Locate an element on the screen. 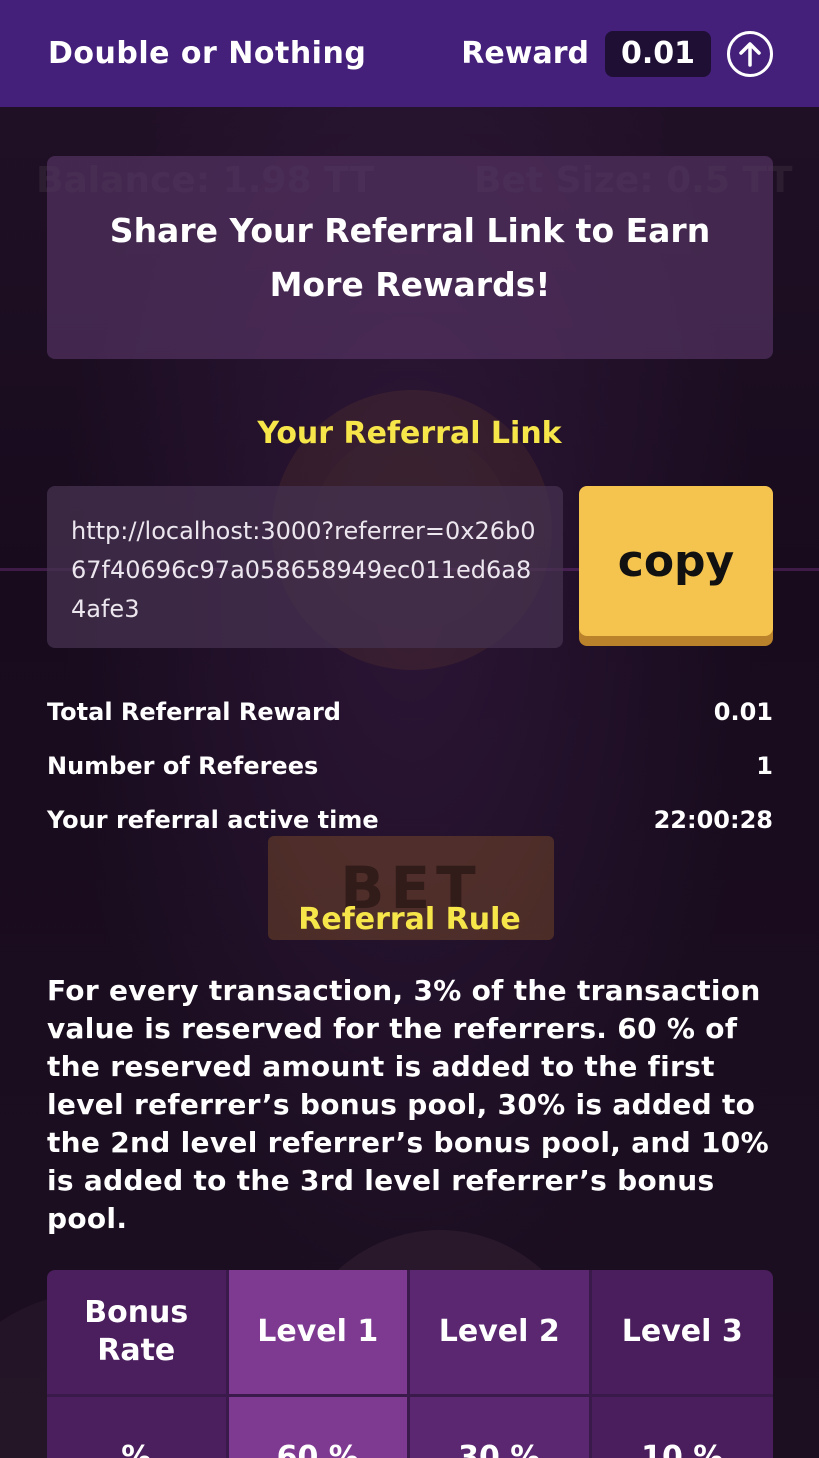  reward-label: Reward is located at coordinates (525, 53).